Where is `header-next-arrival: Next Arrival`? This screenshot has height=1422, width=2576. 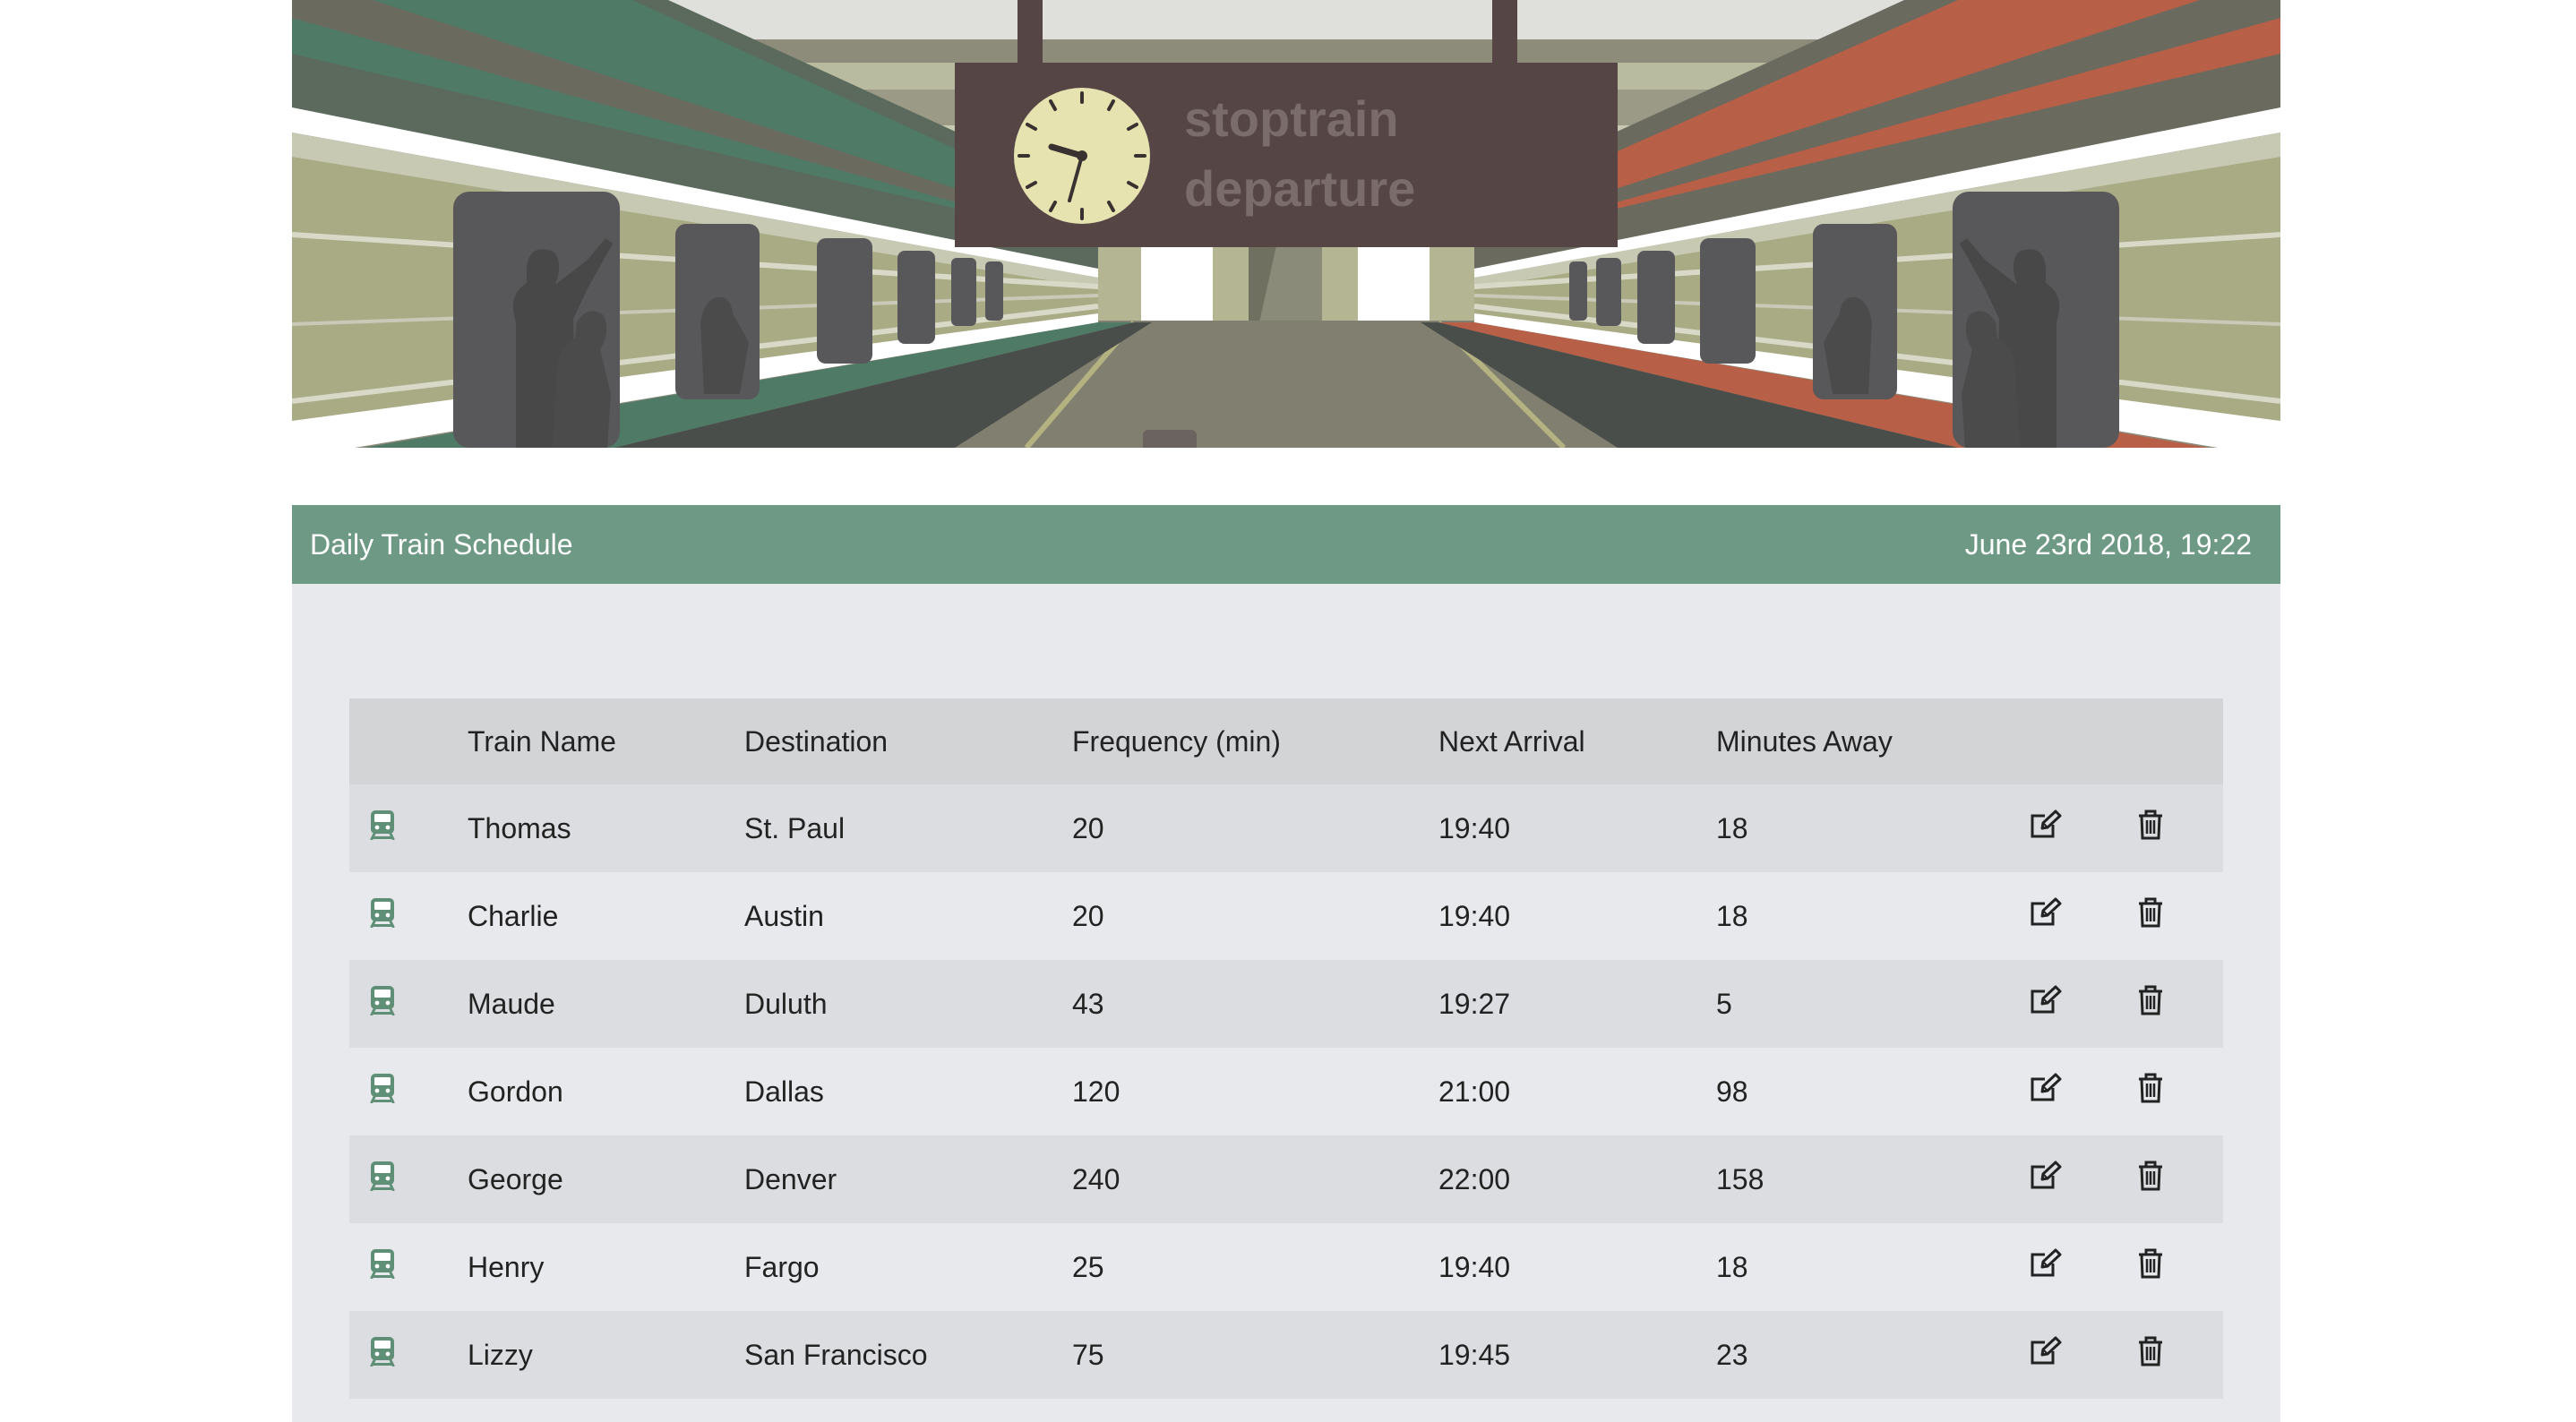
header-next-arrival: Next Arrival is located at coordinates (1511, 741).